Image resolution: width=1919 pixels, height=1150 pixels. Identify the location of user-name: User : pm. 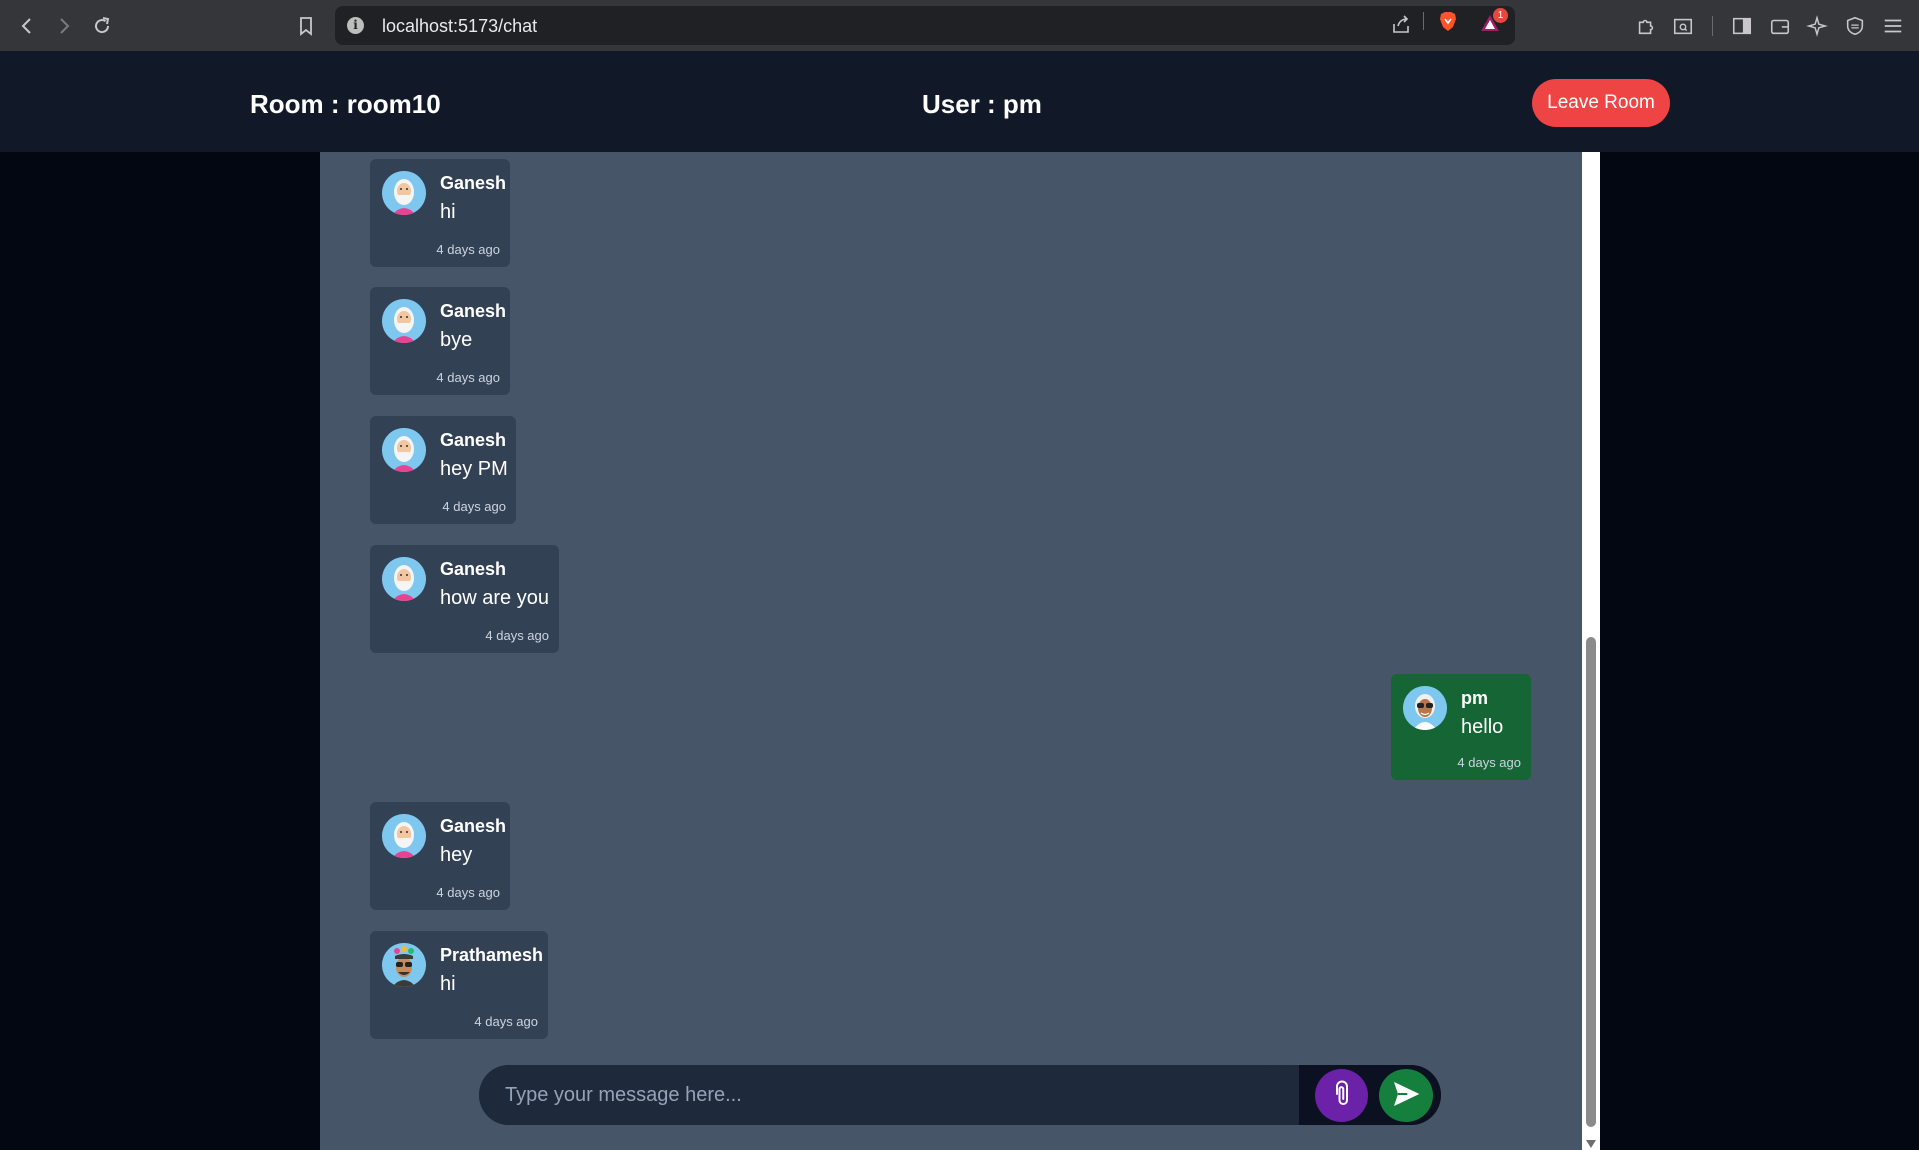
(982, 104).